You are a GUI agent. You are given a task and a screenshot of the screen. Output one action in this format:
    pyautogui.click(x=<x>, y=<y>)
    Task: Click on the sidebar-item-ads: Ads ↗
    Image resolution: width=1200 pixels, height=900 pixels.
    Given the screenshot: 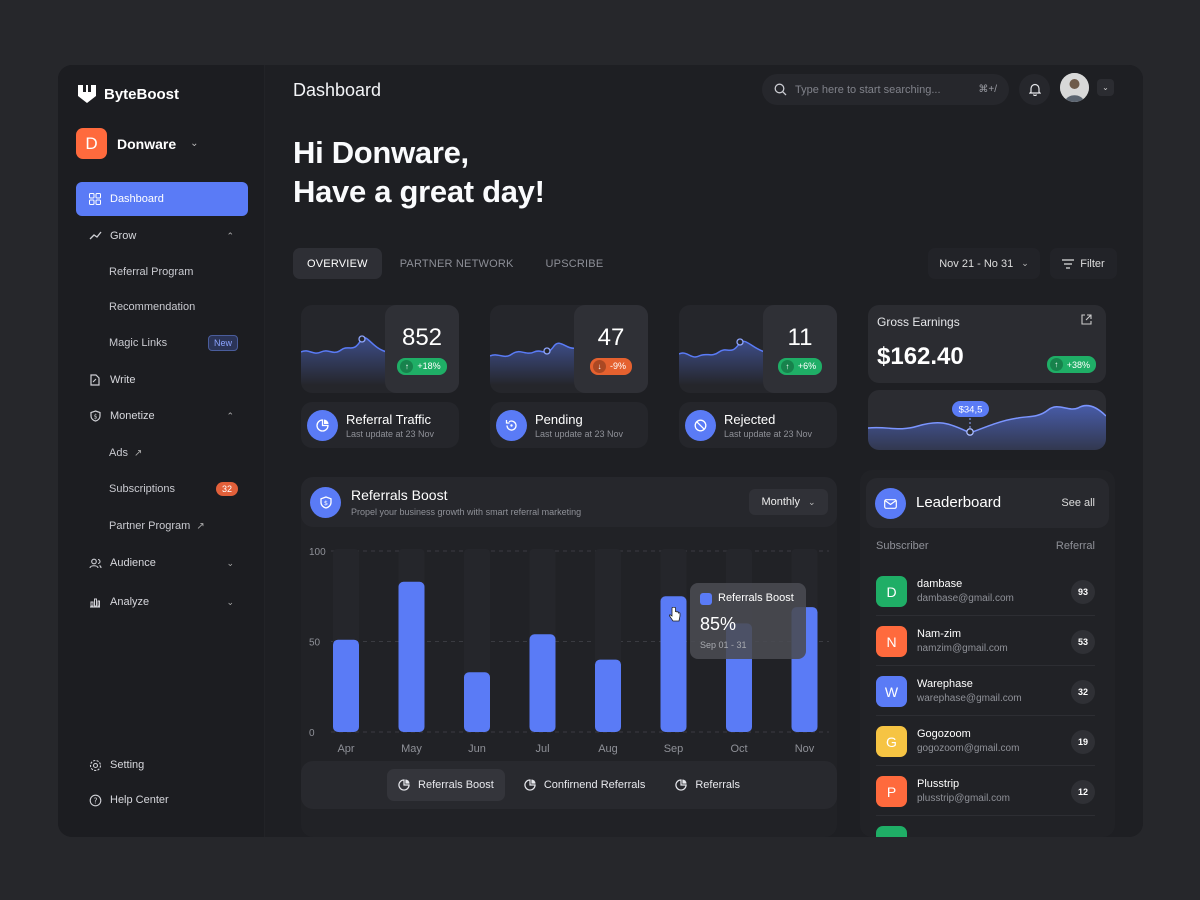 What is the action you would take?
    pyautogui.click(x=162, y=453)
    